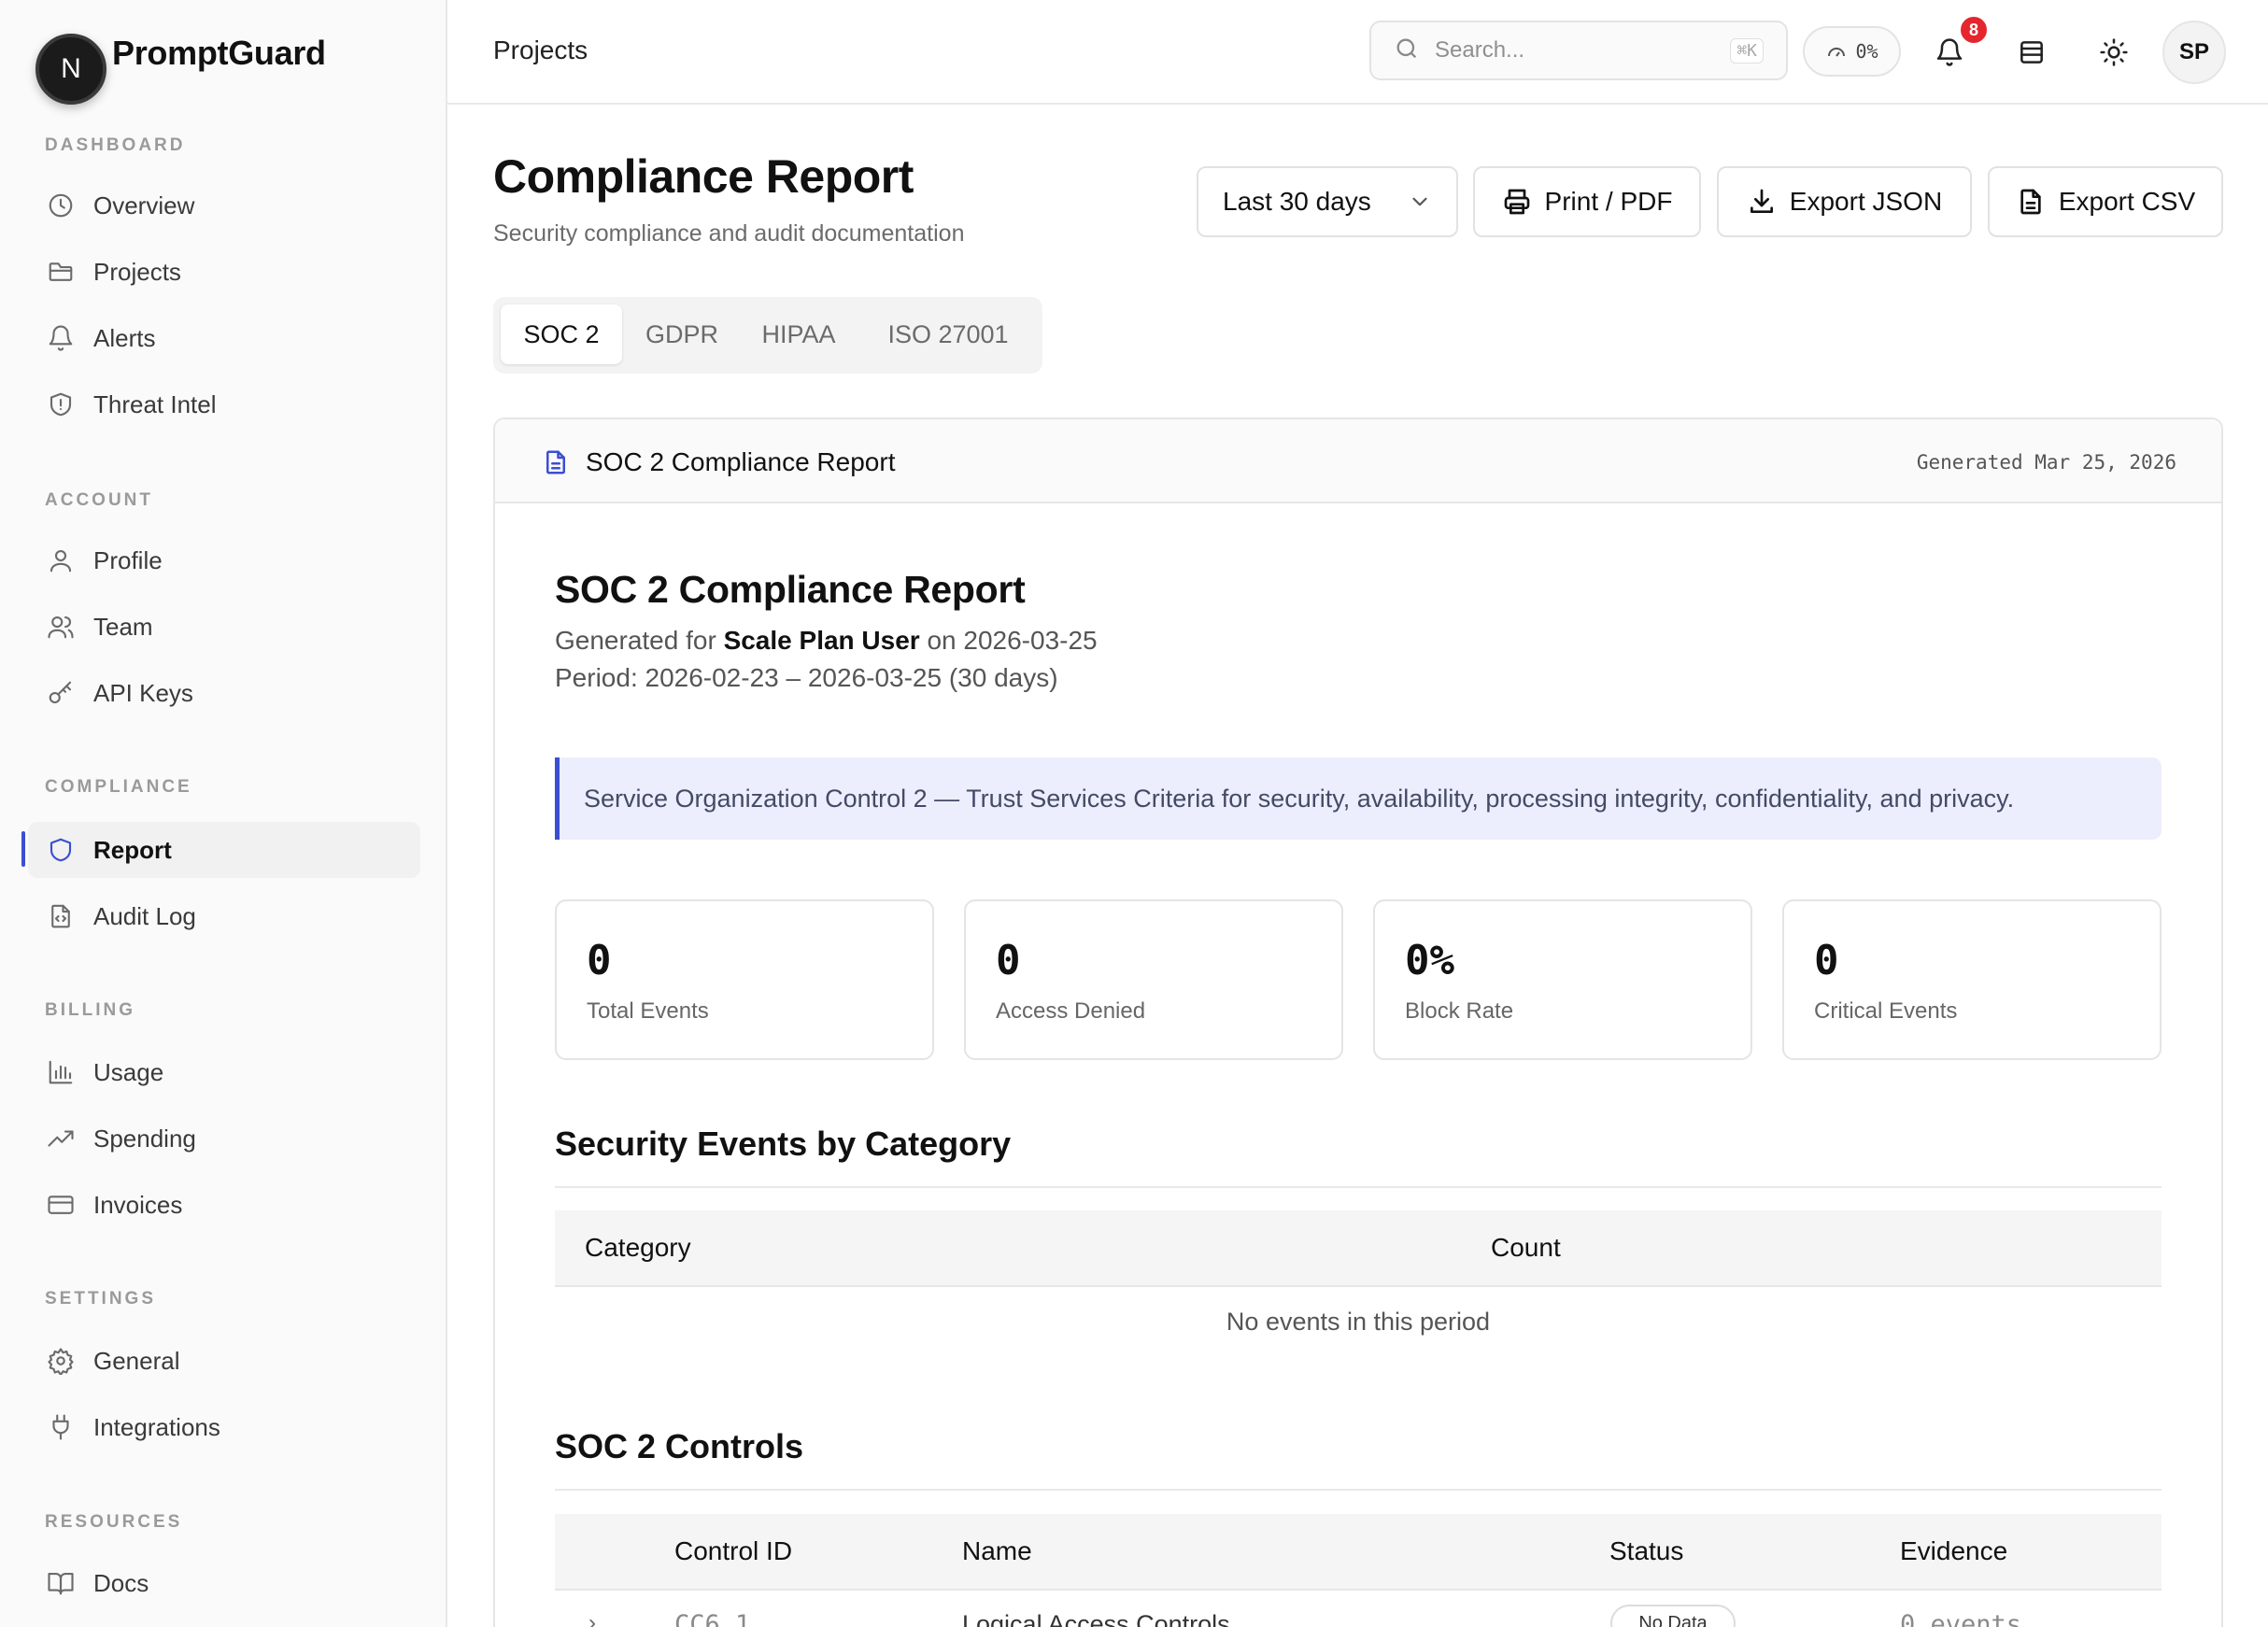 This screenshot has width=2268, height=1627. I want to click on nav-group-settings: SETTINGS, so click(101, 1299).